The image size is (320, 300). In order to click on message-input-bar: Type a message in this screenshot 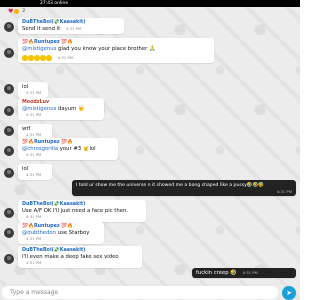, I will do `click(140, 292)`.